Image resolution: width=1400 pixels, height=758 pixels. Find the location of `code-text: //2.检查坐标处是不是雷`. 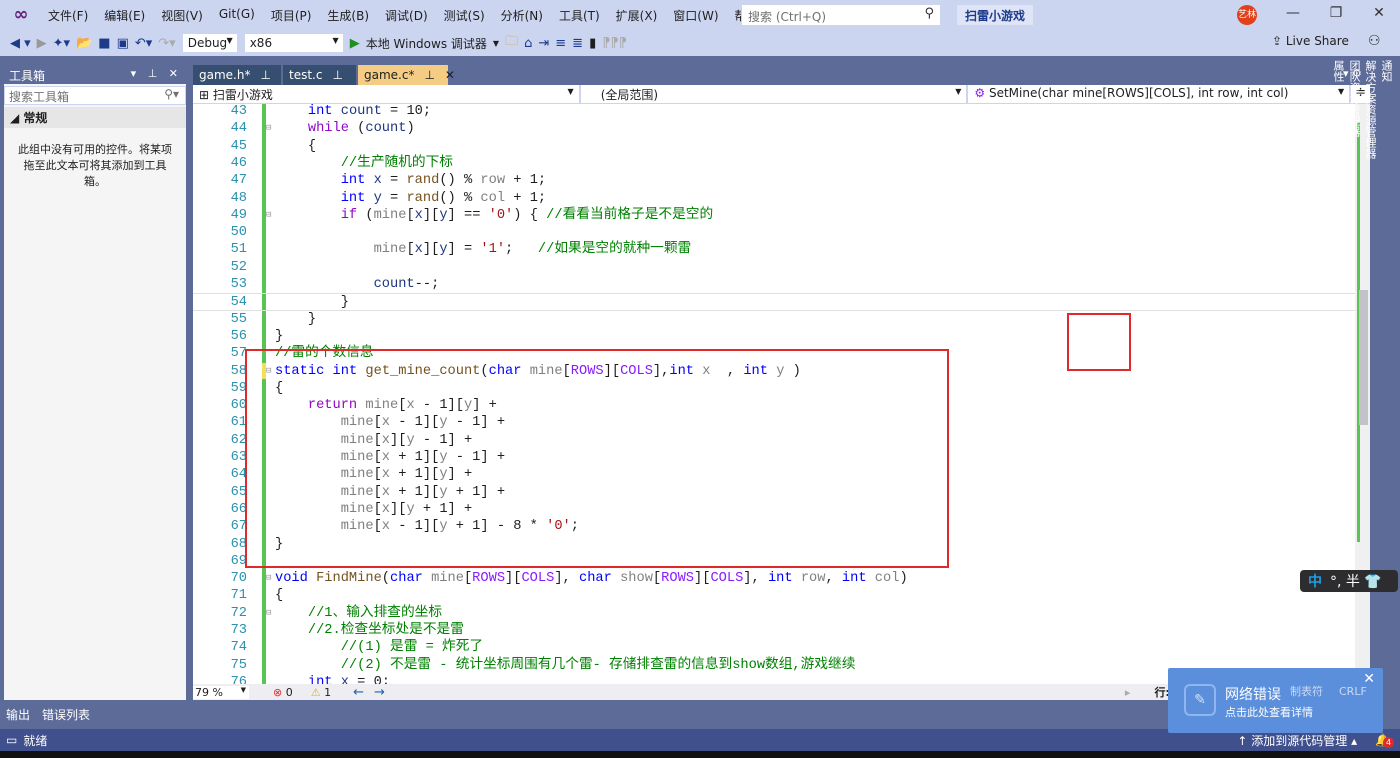

code-text: //2.检查坐标处是不是雷 is located at coordinates (369, 630).